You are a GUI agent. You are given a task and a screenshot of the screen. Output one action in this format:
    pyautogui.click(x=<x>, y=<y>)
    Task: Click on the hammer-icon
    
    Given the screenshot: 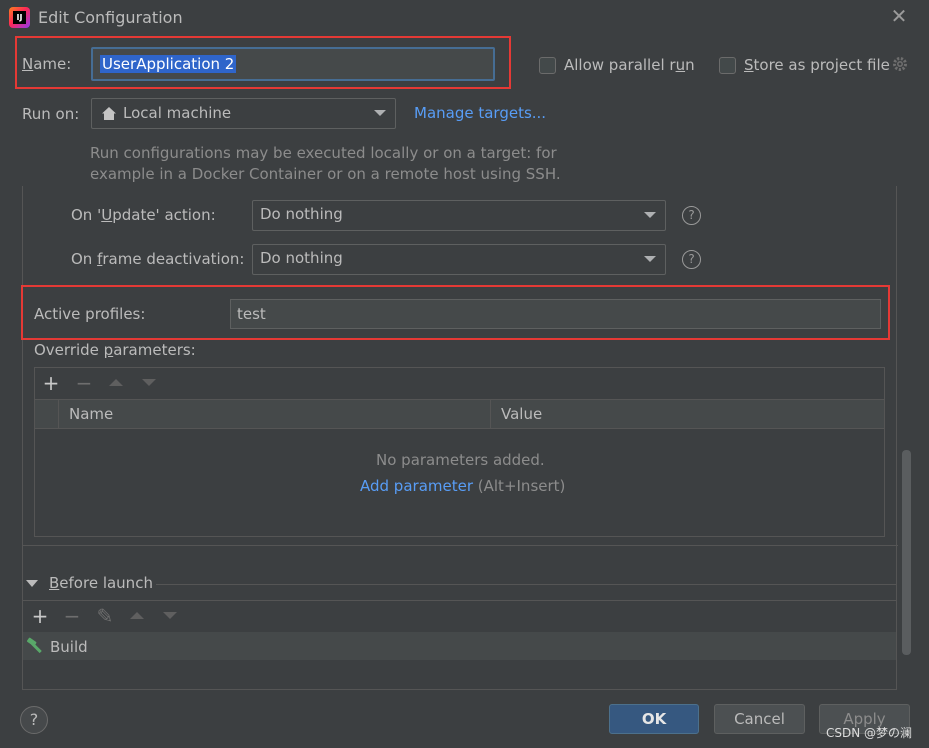 What is the action you would take?
    pyautogui.click(x=35, y=646)
    